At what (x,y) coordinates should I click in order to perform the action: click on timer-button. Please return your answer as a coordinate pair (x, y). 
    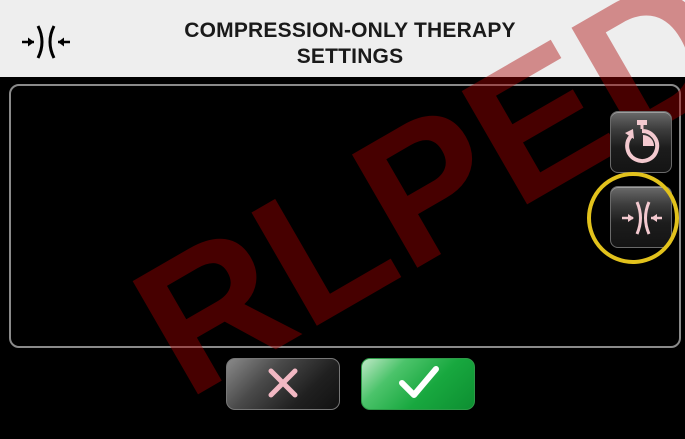
    Looking at the image, I should click on (641, 142).